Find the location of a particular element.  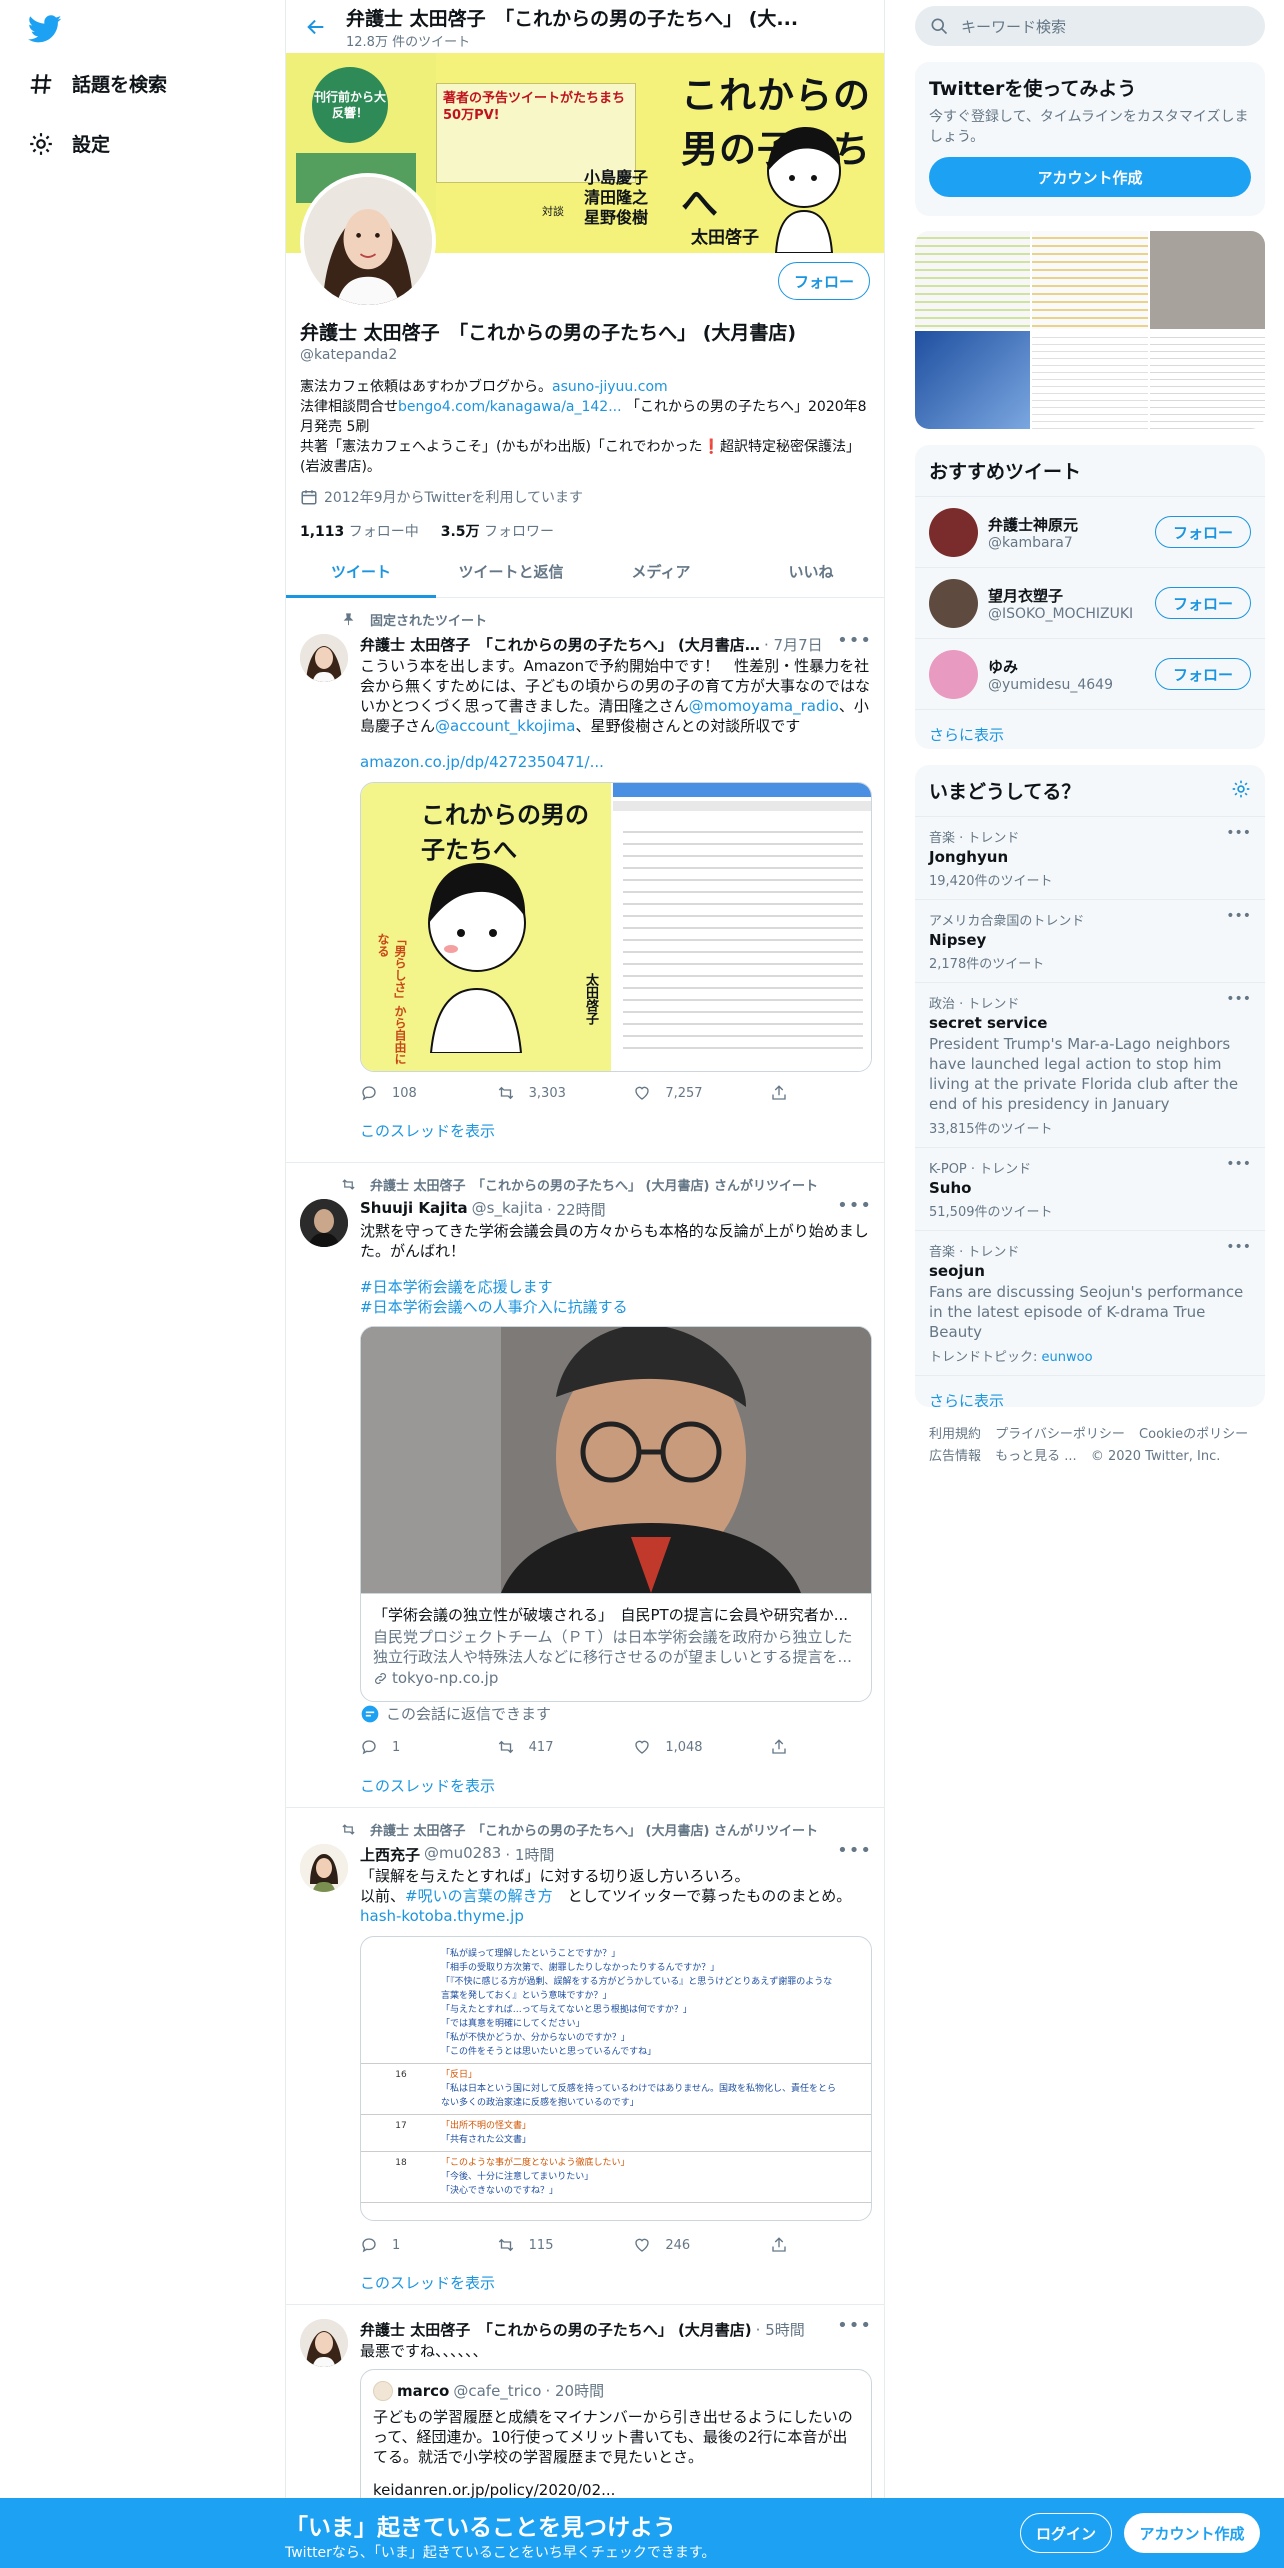

search-box: キーワード検索 is located at coordinates (1090, 26).